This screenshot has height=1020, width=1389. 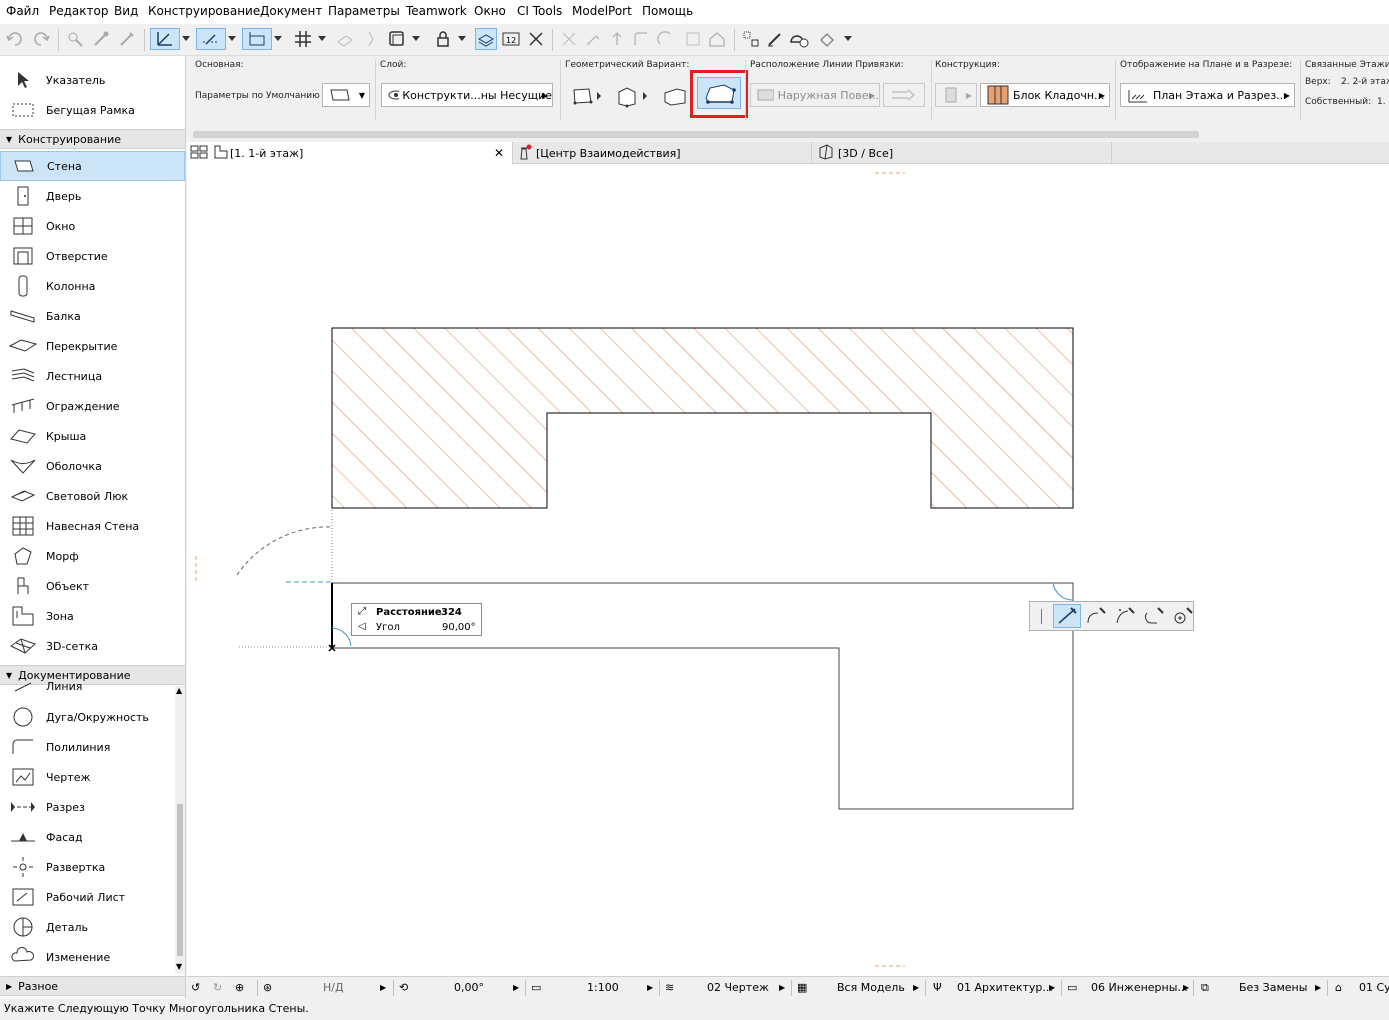 I want to click on chevron-down-icon: ▼, so click(x=179, y=966).